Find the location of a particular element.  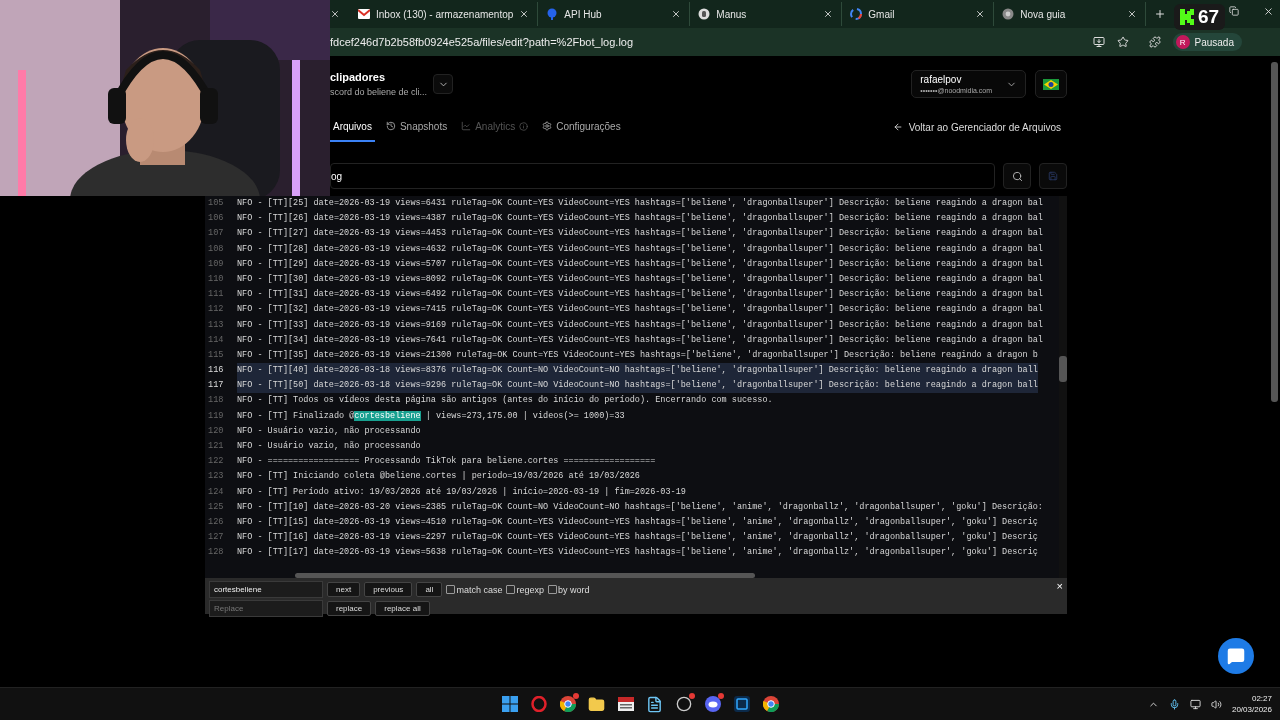

user-name: rafaelpov is located at coordinates (941, 79).